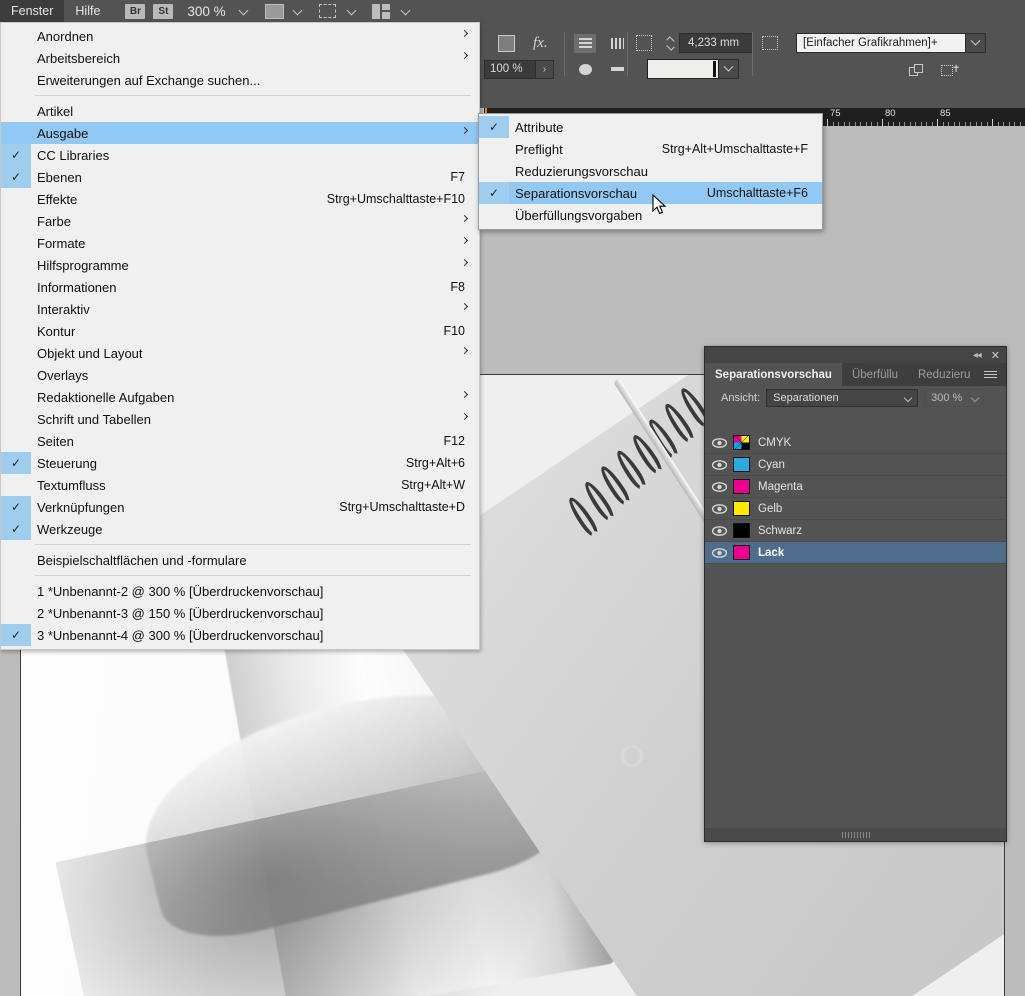 This screenshot has height=996, width=1025. Describe the element at coordinates (941, 374) in the screenshot. I see `tab-reduzierungsvorschau: Reduzieru` at that location.